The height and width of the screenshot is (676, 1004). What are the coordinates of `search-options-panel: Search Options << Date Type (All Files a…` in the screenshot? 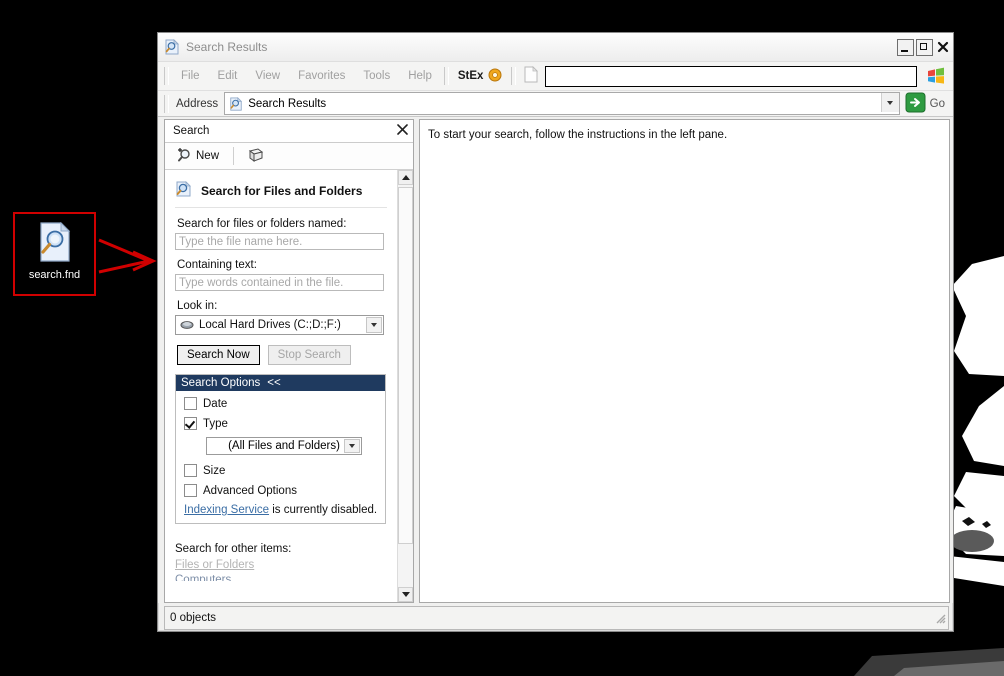 It's located at (280, 449).